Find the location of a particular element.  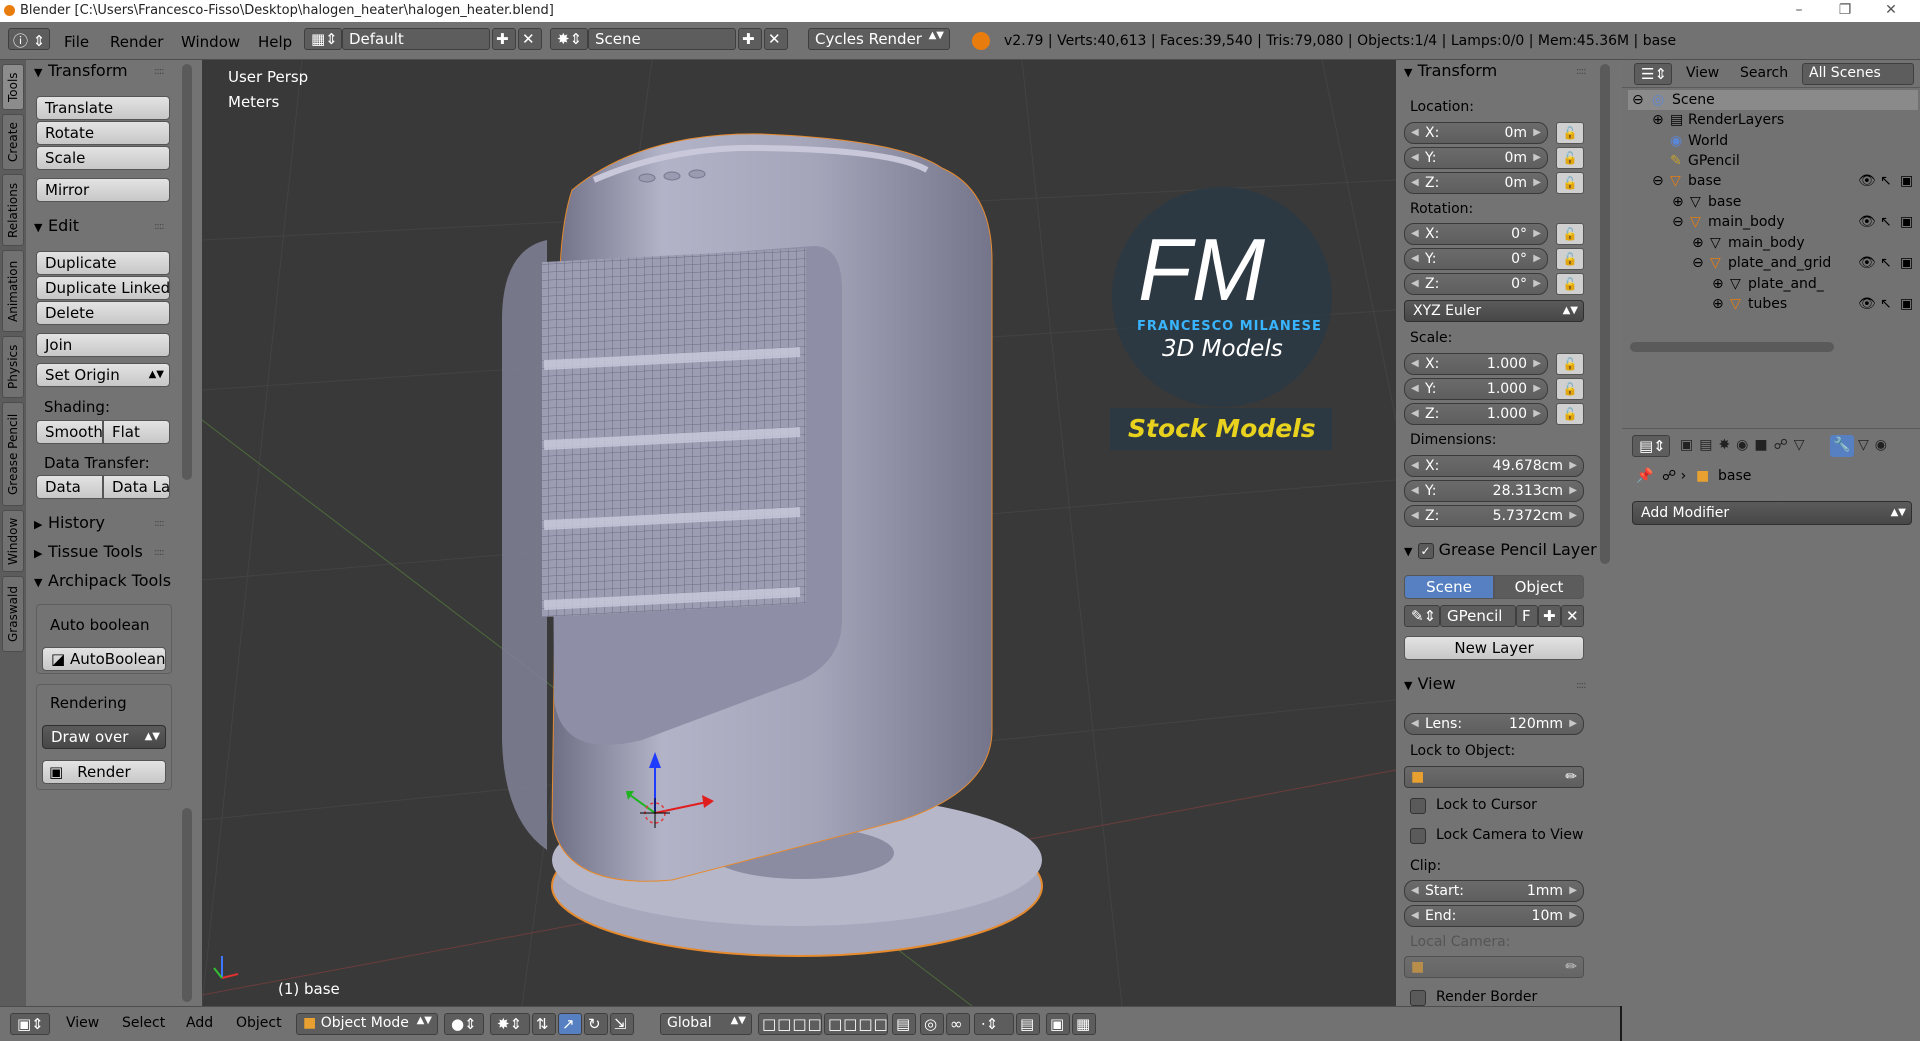

gp-pencil-icon: ✎⇕ is located at coordinates (1422, 616).